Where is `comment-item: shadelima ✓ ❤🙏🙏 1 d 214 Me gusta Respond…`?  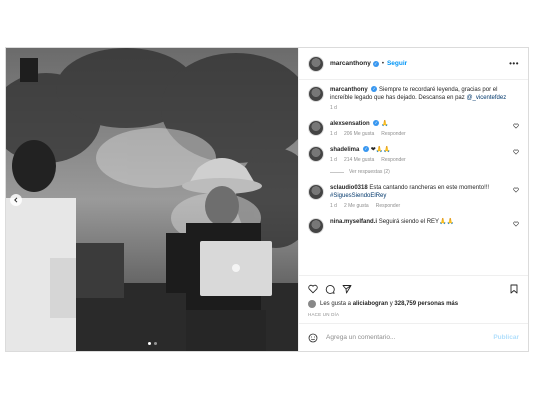 comment-item: shadelima ✓ ❤🙏🙏 1 d 214 Me gusta Respond… is located at coordinates (413, 154).